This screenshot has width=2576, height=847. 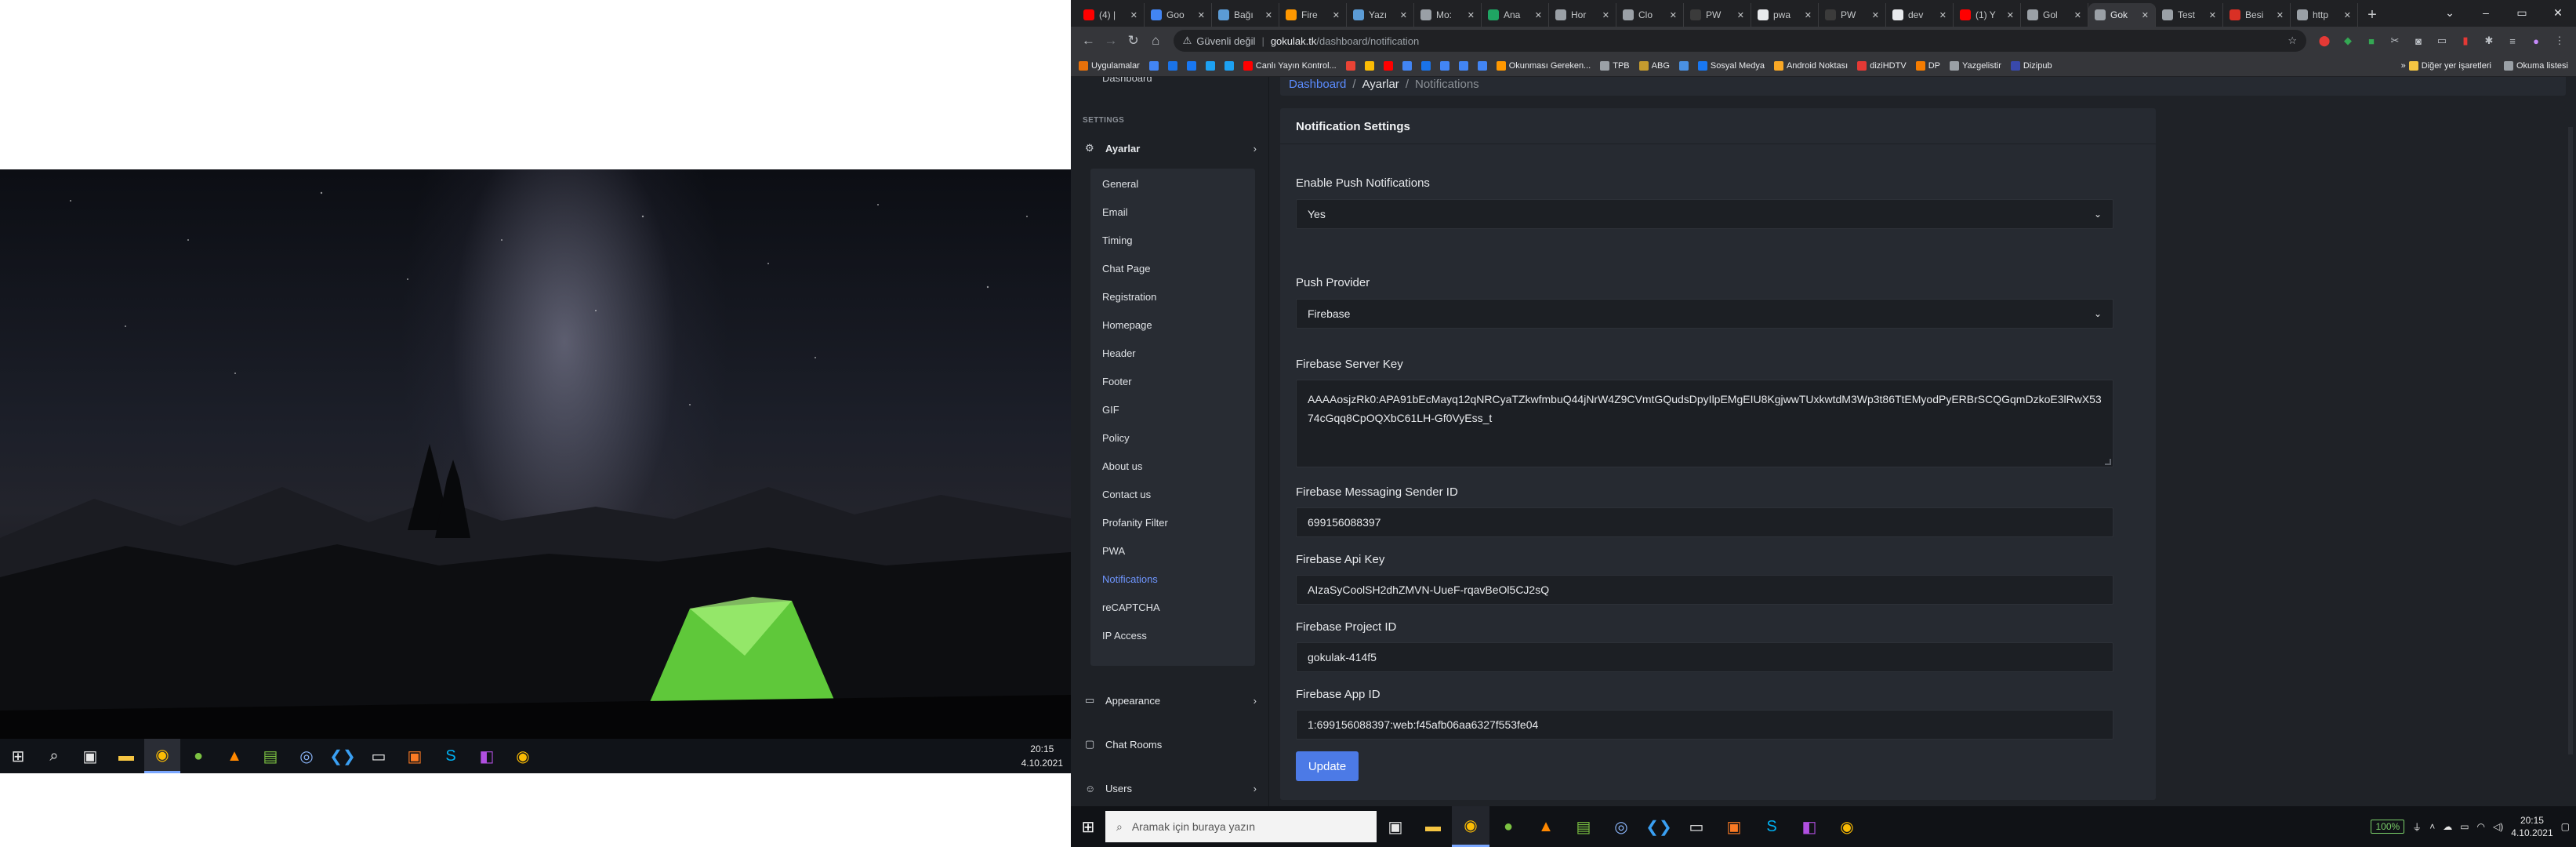 I want to click on bookmark-item: ABG, so click(x=1654, y=65).